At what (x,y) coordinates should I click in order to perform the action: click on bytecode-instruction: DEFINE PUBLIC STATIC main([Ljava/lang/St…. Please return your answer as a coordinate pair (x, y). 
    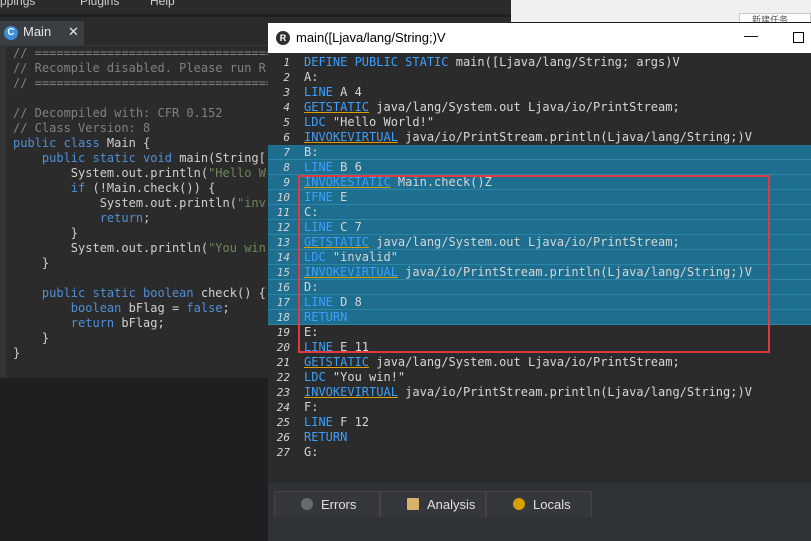
    Looking at the image, I should click on (492, 62).